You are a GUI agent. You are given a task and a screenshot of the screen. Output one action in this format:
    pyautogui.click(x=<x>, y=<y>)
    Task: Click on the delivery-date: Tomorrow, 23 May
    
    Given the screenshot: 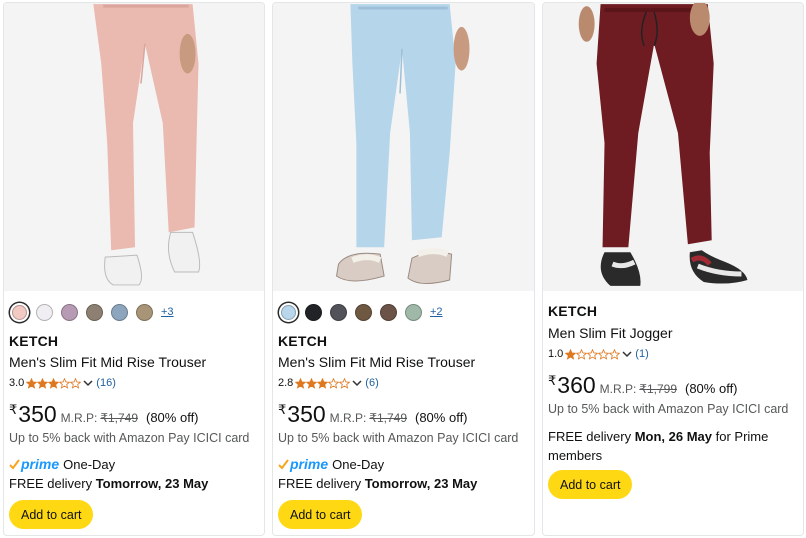 What is the action you would take?
    pyautogui.click(x=152, y=483)
    